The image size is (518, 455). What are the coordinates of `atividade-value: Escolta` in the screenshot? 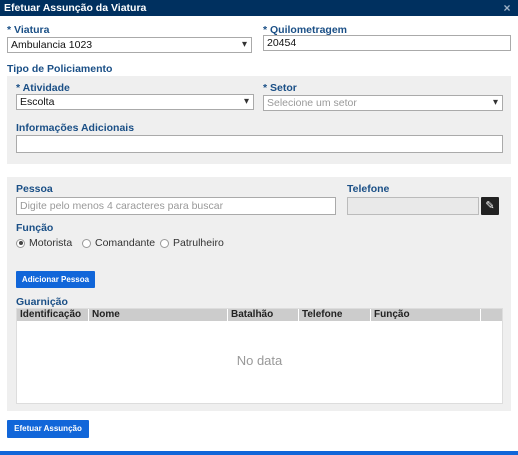 It's located at (37, 102).